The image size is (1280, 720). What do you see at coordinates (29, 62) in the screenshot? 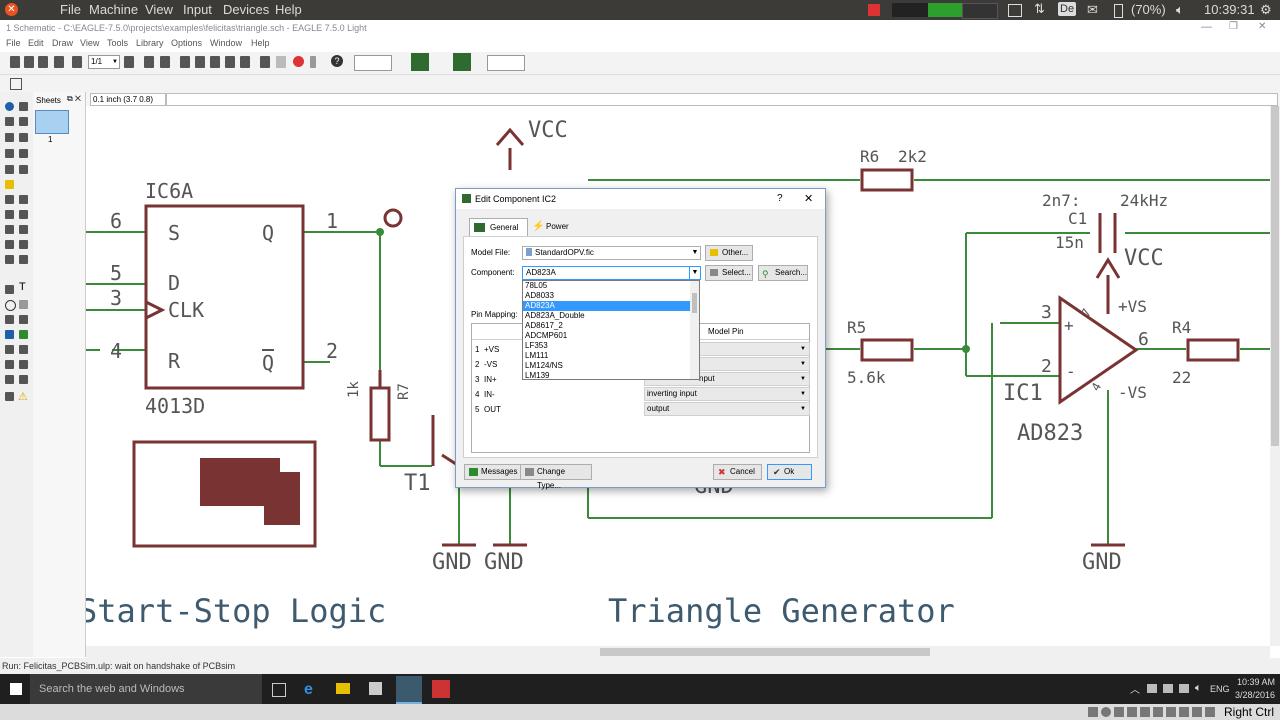
I see `save-icon` at bounding box center [29, 62].